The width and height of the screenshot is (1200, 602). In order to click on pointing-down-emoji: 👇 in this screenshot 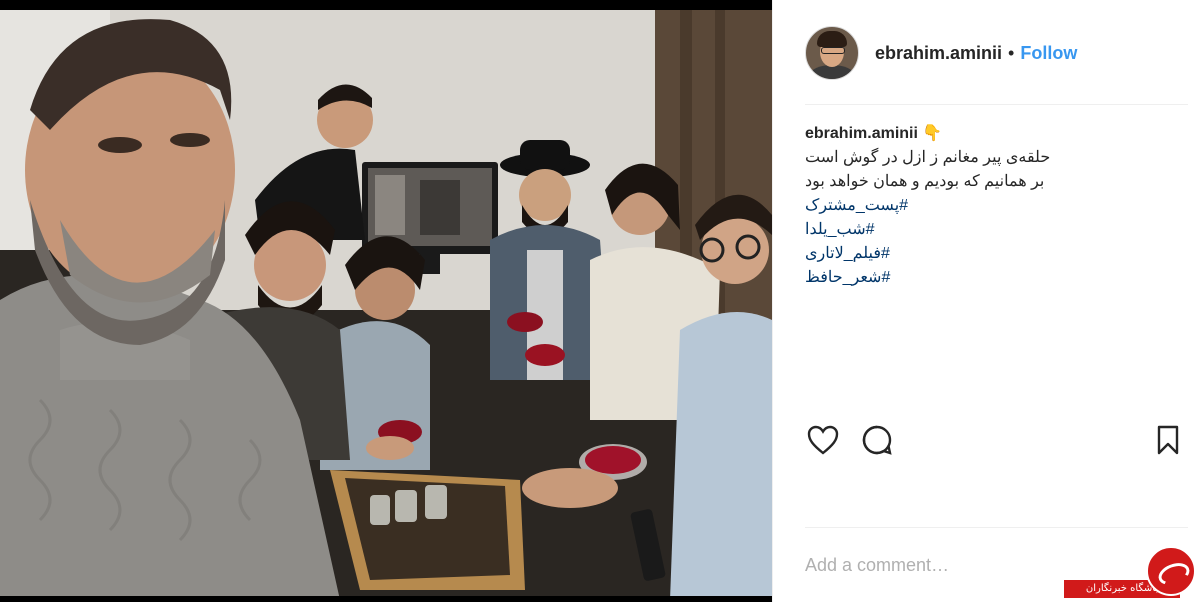, I will do `click(932, 133)`.